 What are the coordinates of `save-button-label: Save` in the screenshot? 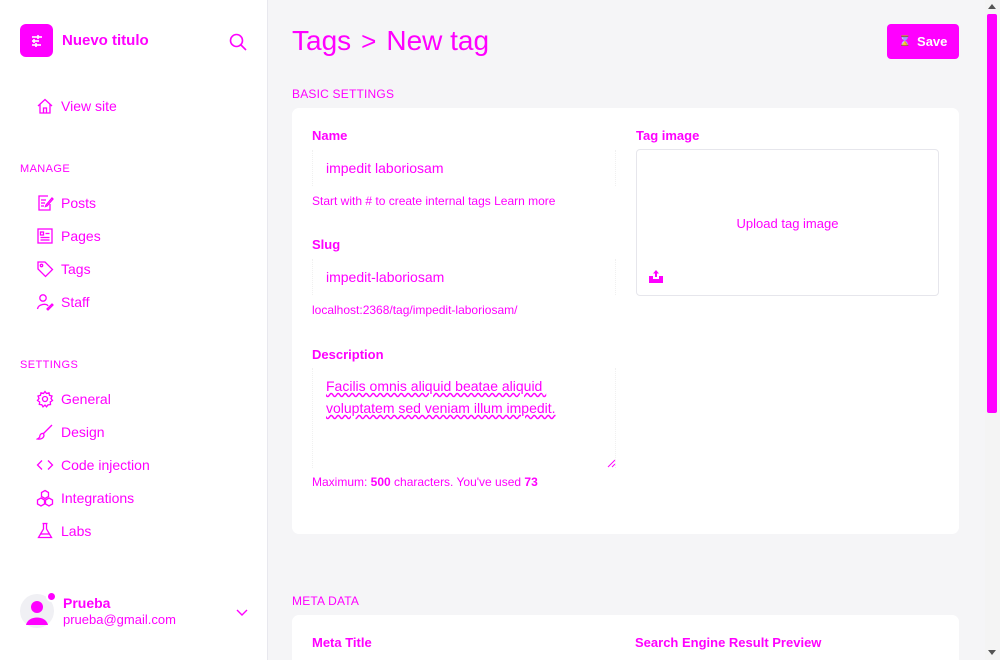 It's located at (932, 41).